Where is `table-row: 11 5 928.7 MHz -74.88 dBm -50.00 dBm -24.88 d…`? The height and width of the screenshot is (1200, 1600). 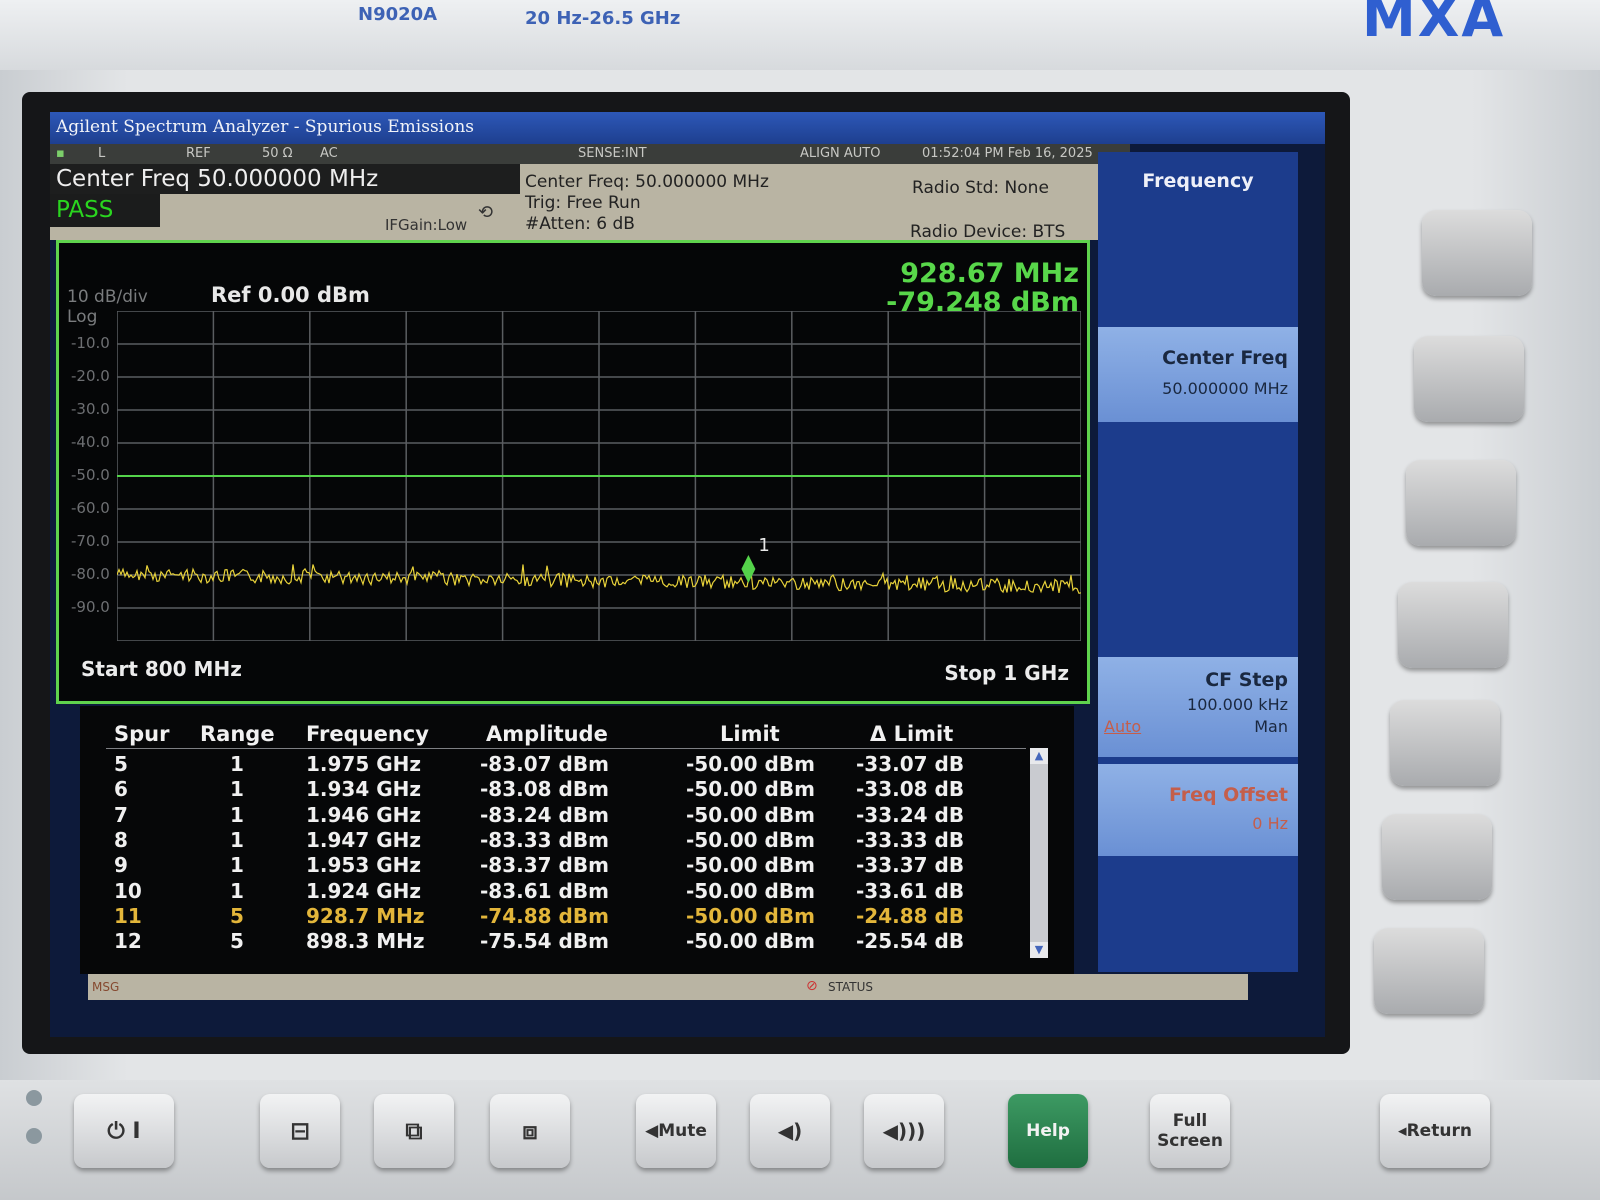
table-row: 11 5 928.7 MHz -74.88 dBm -50.00 dBm -24.88 d… is located at coordinates (577, 916).